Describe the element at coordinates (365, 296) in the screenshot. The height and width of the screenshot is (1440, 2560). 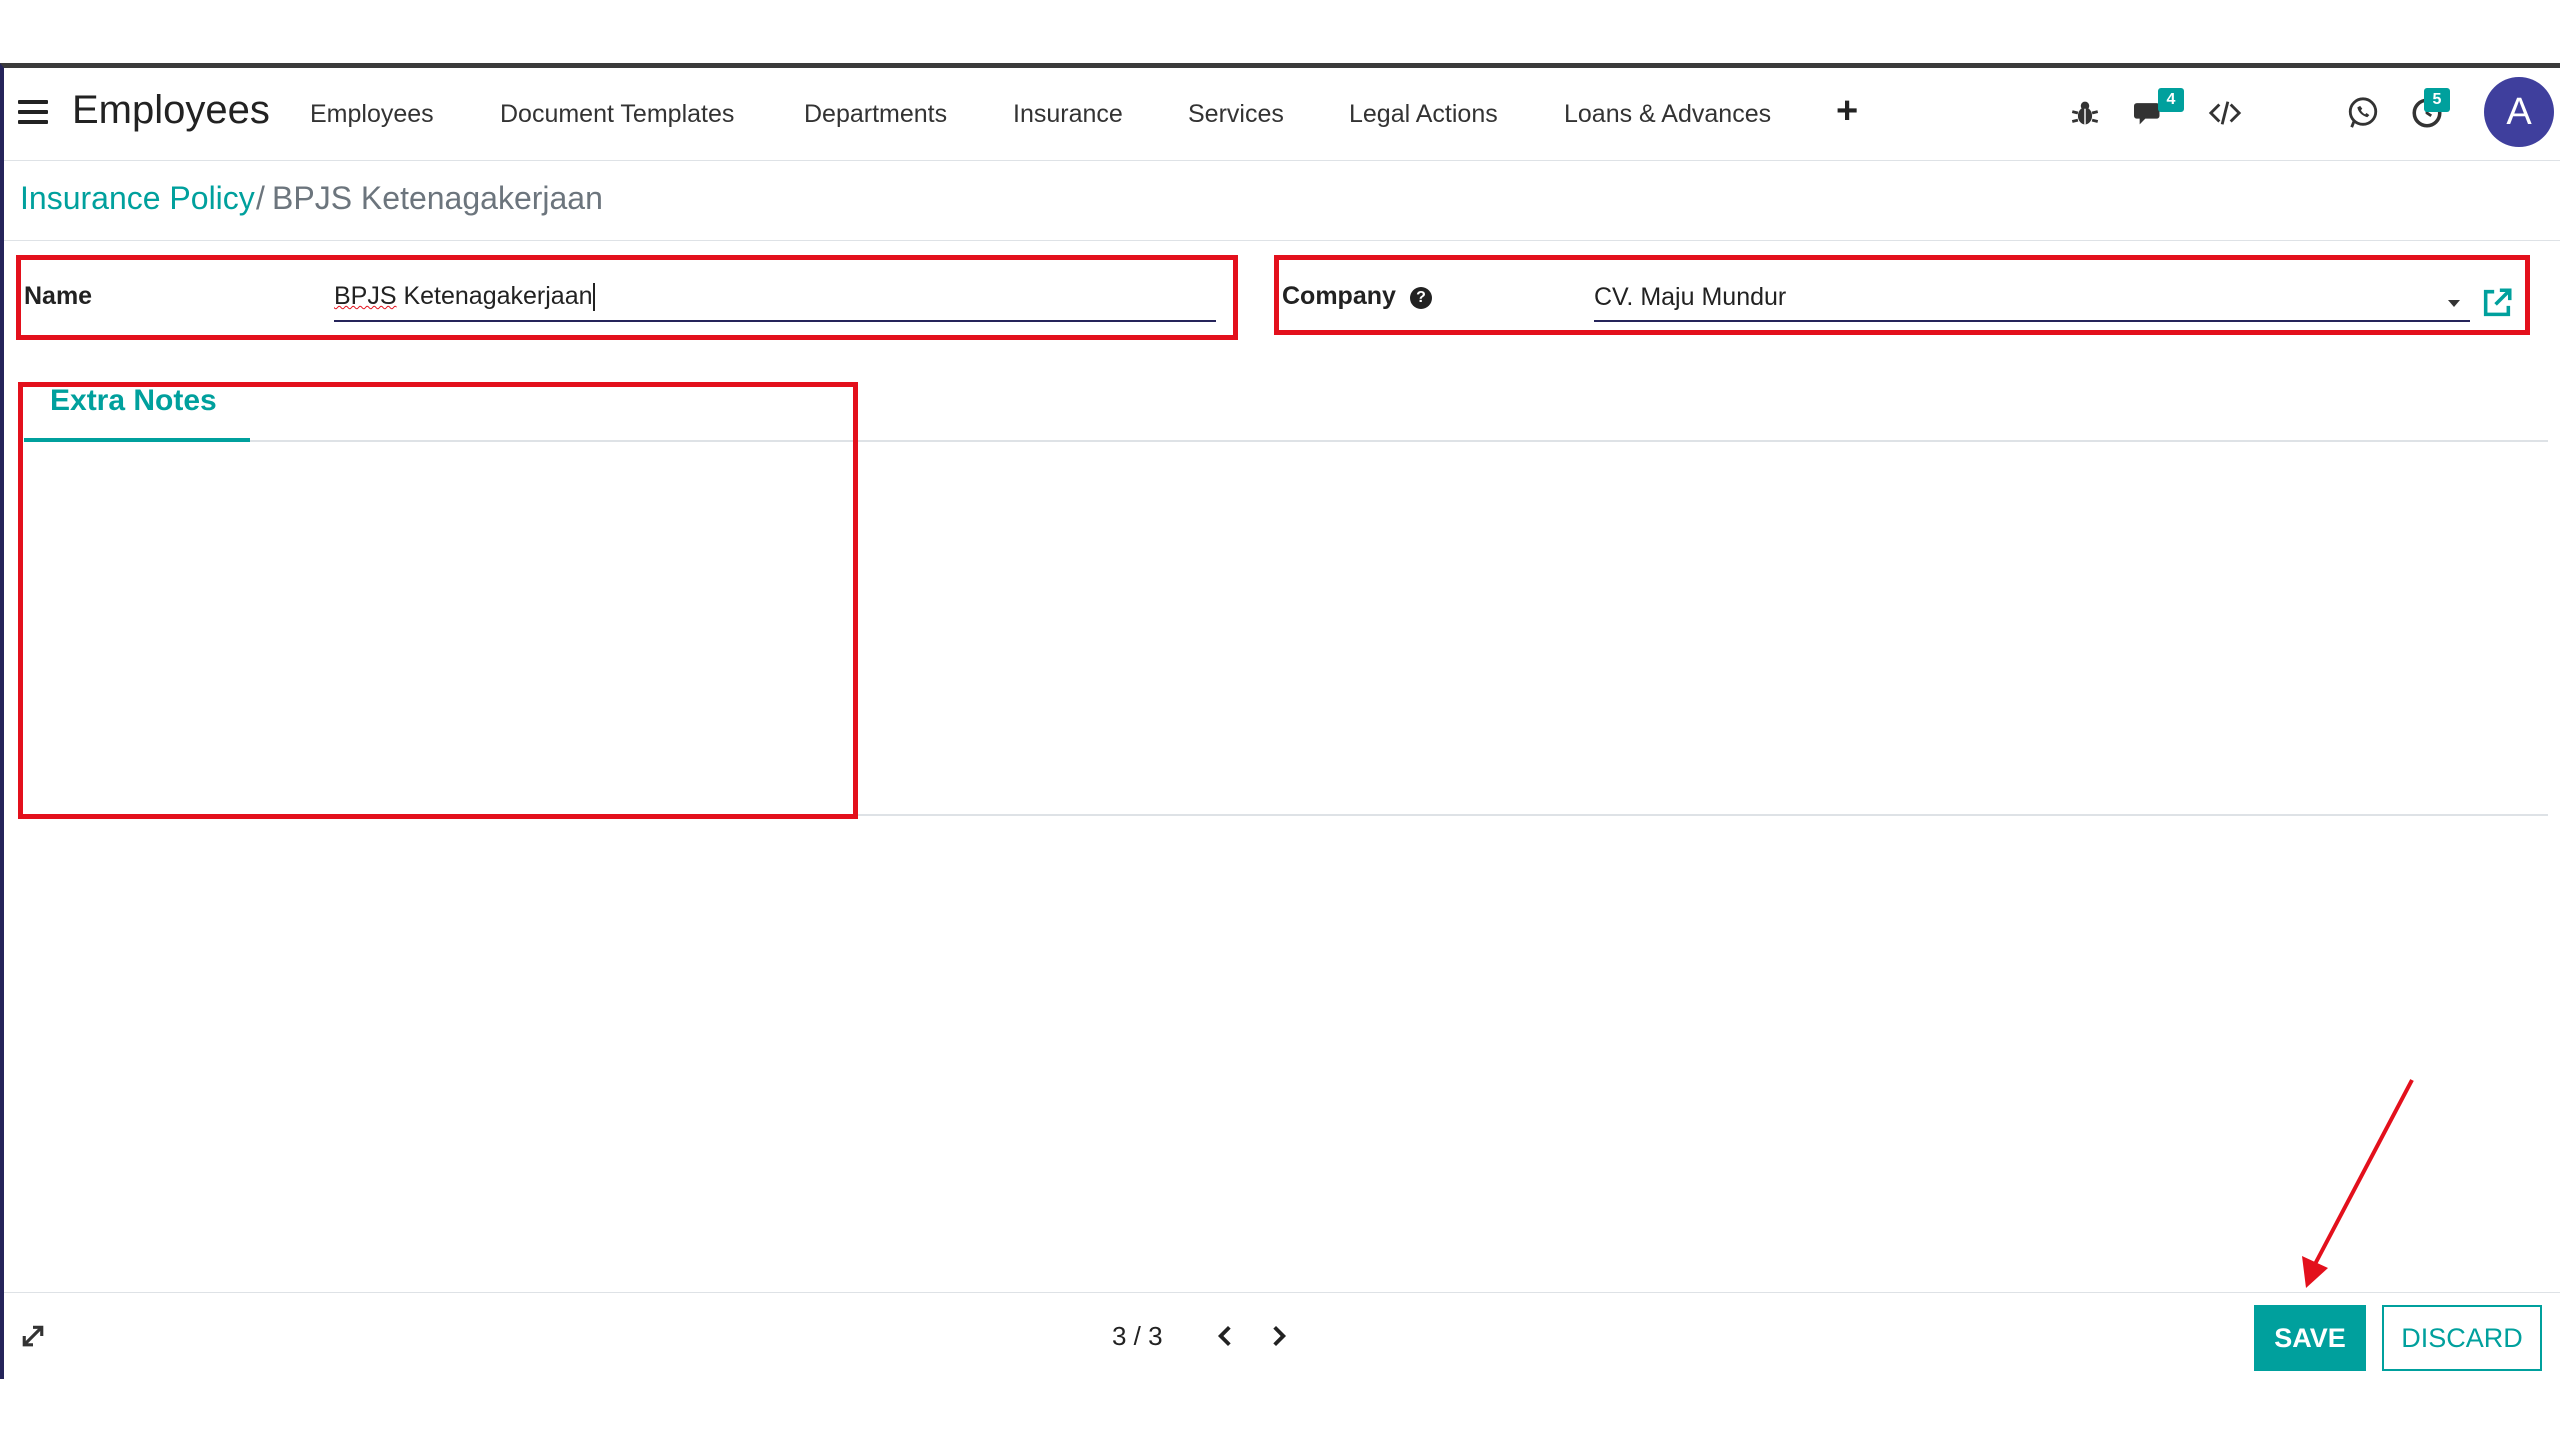
I see `name-value-first-word: BPJS` at that location.